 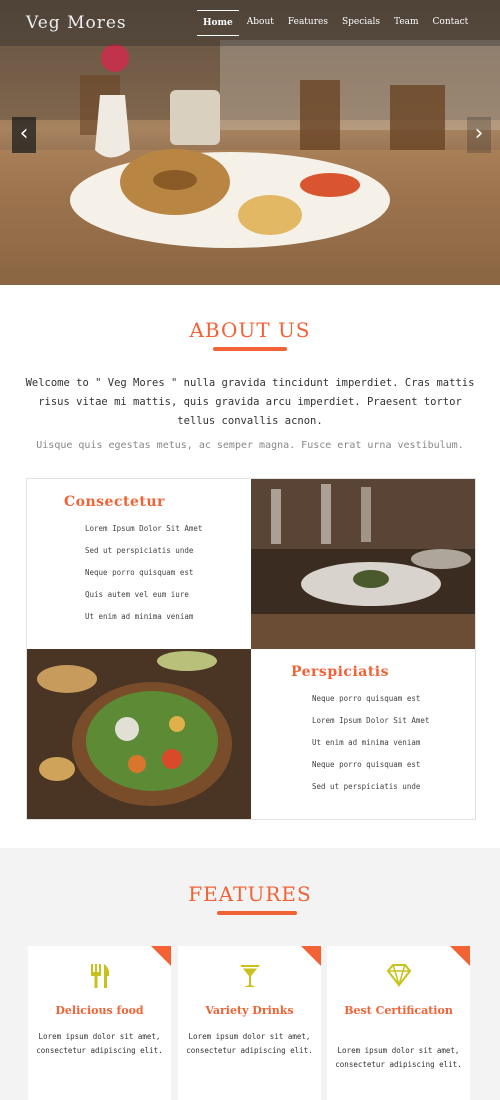 What do you see at coordinates (114, 502) in the screenshot?
I see `about-block-1-title: Consectetur` at bounding box center [114, 502].